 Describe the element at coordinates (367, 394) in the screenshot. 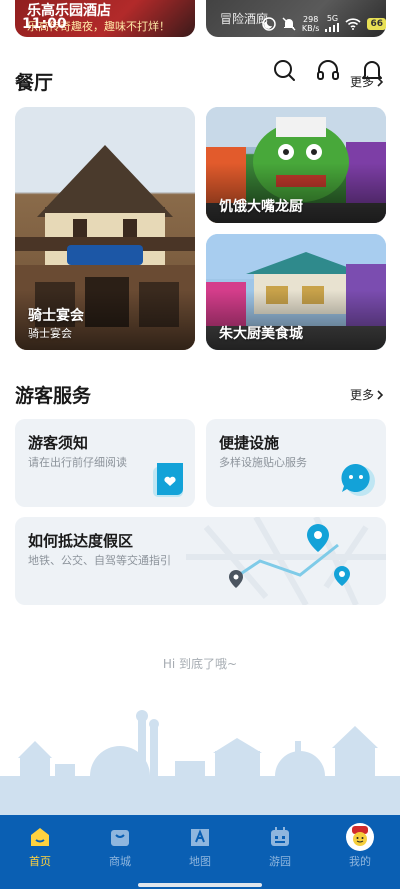

I see `services-more-link: 更多` at that location.